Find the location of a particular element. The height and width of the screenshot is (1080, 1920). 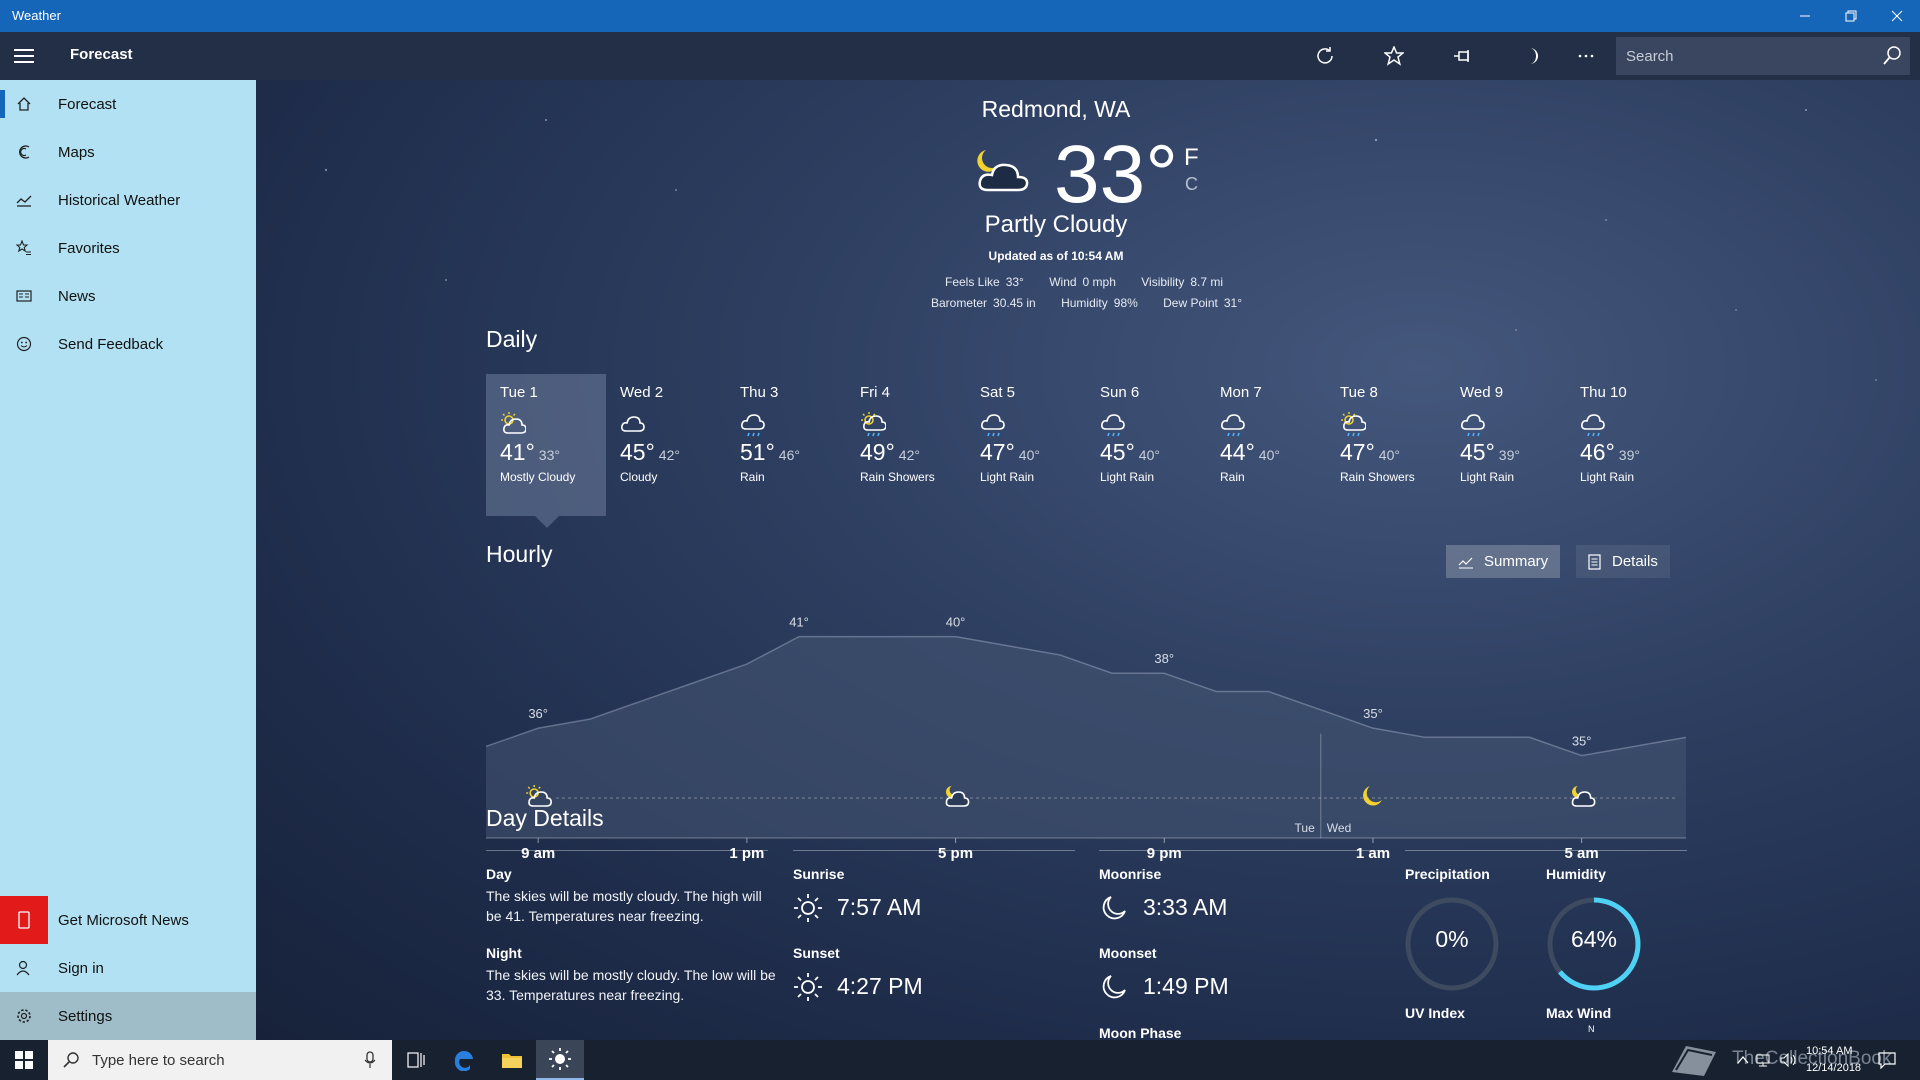

sidebar-item-favorites: Favorites is located at coordinates (128, 248).